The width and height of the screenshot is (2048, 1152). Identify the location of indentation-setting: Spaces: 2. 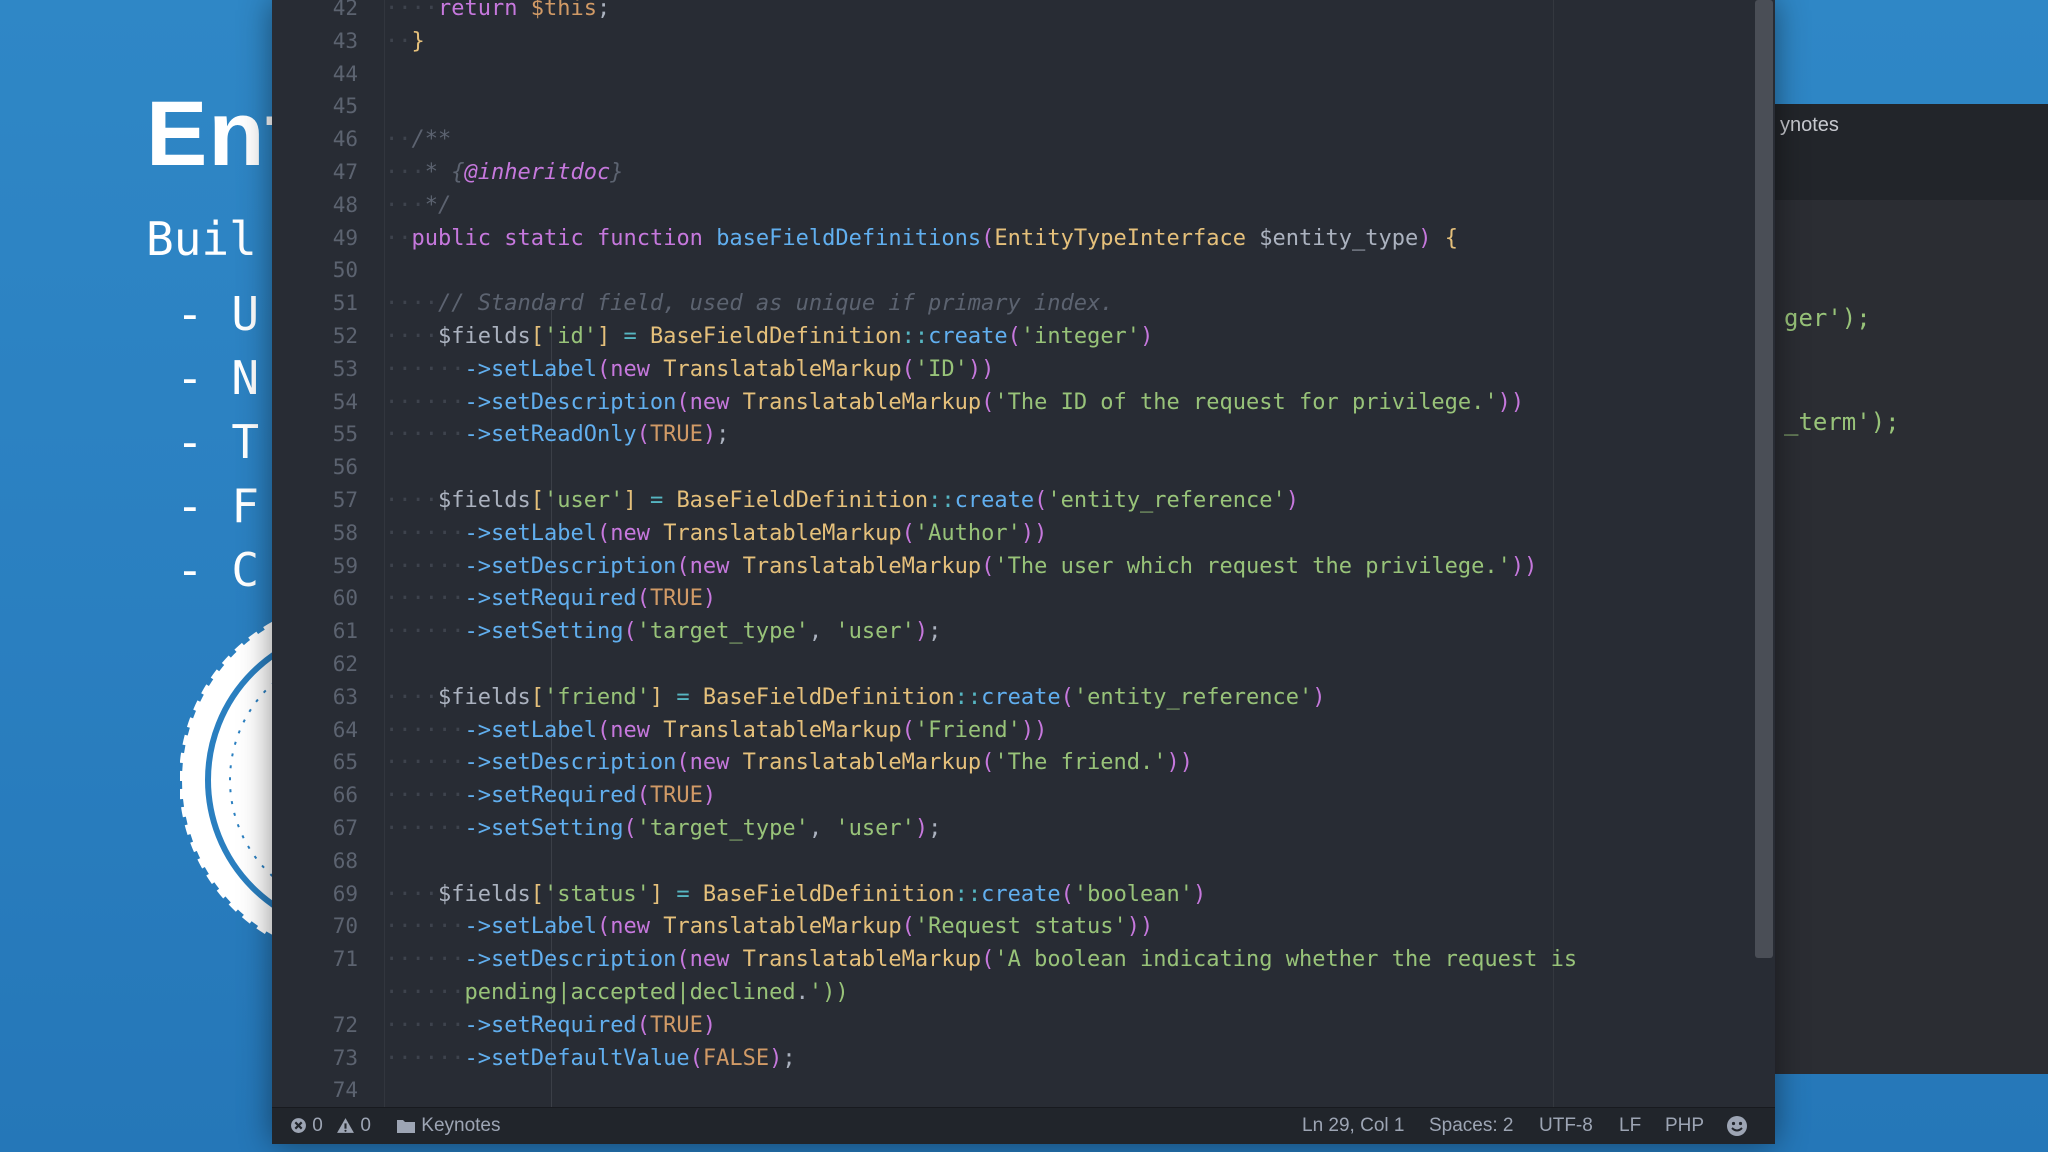
(1471, 1126).